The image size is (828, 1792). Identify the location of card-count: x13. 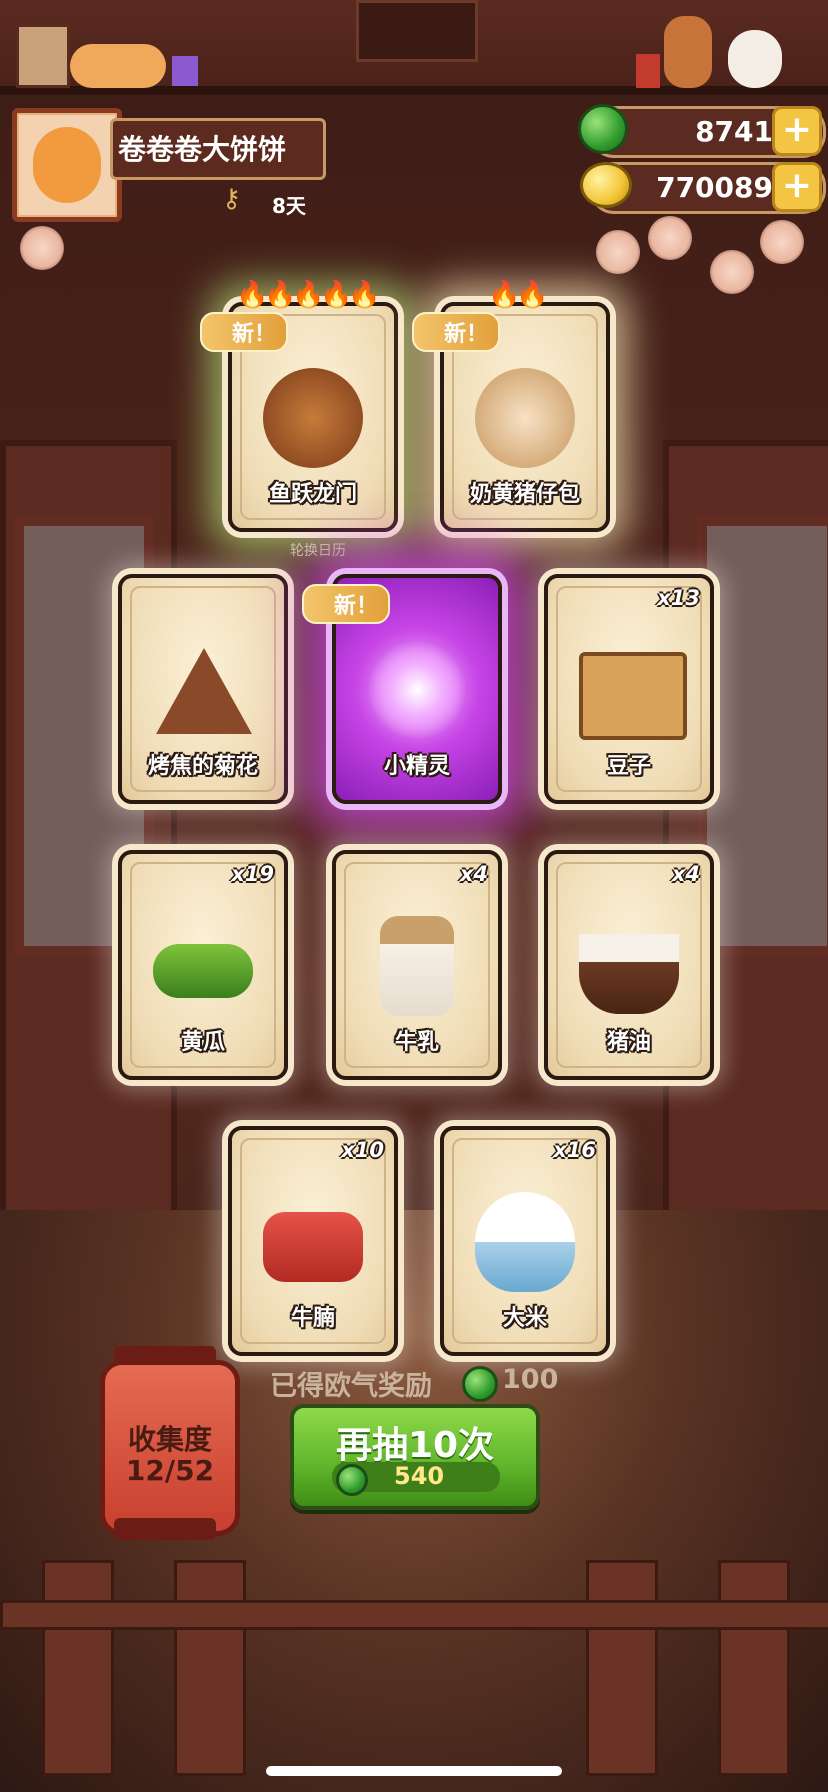
(678, 598).